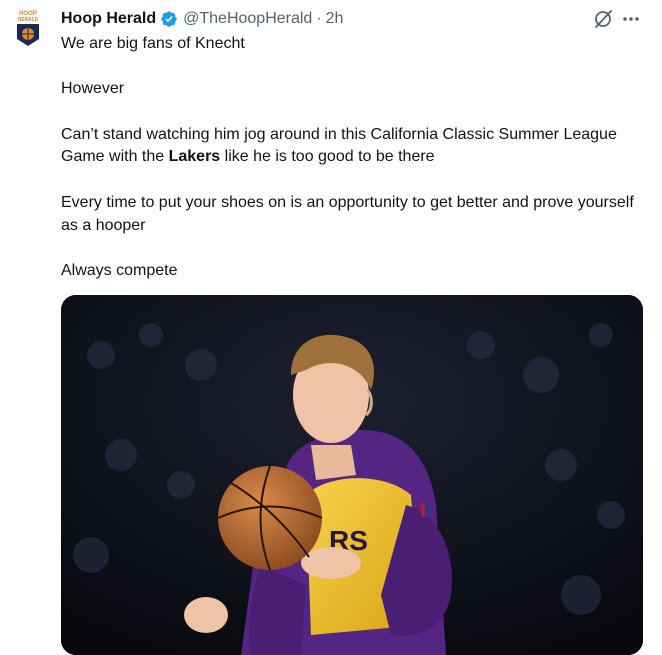  I want to click on tweet-line: However, so click(93, 89).